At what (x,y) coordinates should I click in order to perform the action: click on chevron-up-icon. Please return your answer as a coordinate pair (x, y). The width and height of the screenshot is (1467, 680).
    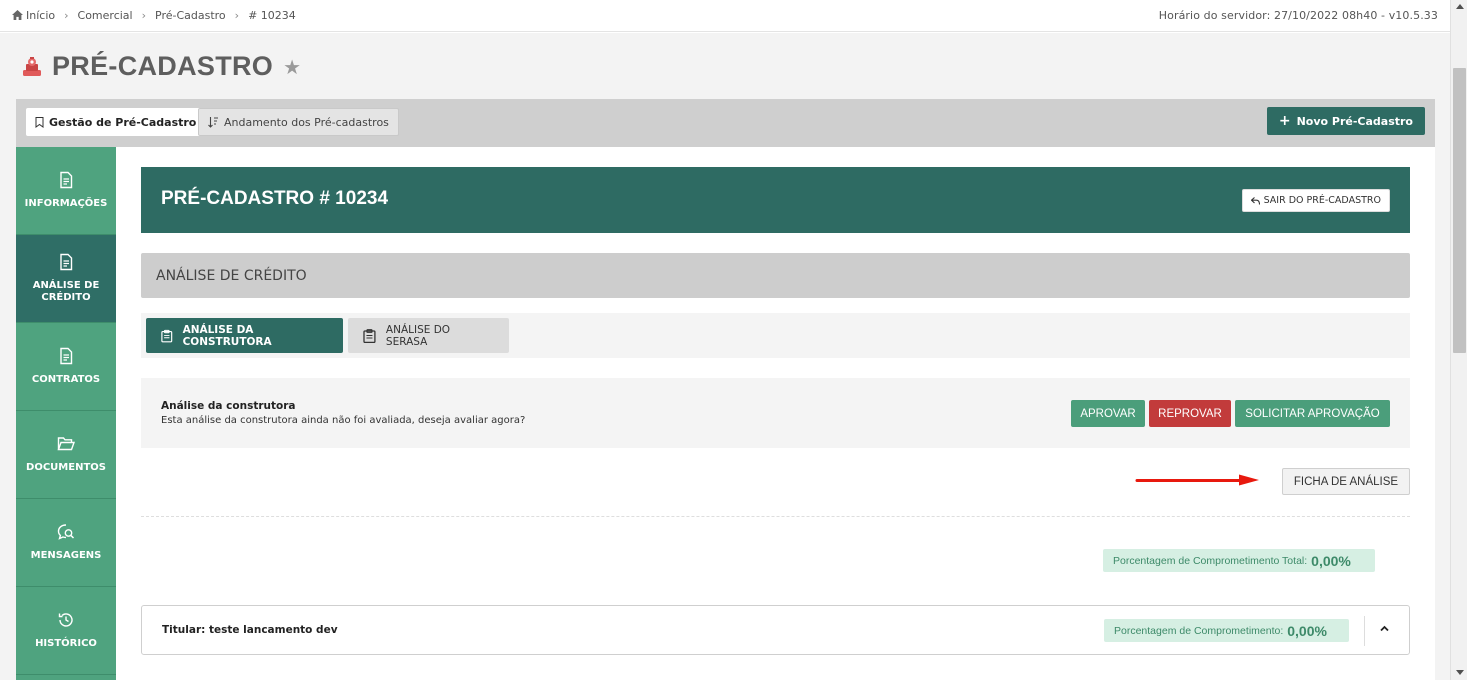
    Looking at the image, I should click on (1384, 628).